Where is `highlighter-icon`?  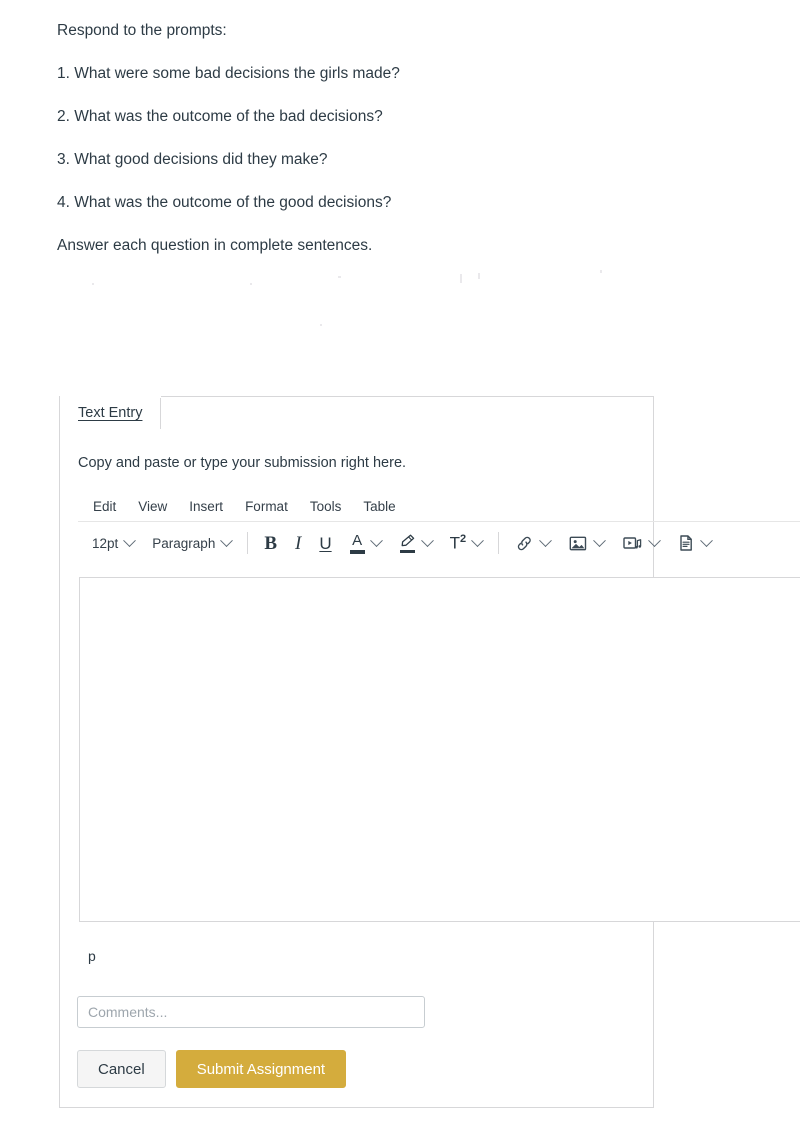 highlighter-icon is located at coordinates (407, 543).